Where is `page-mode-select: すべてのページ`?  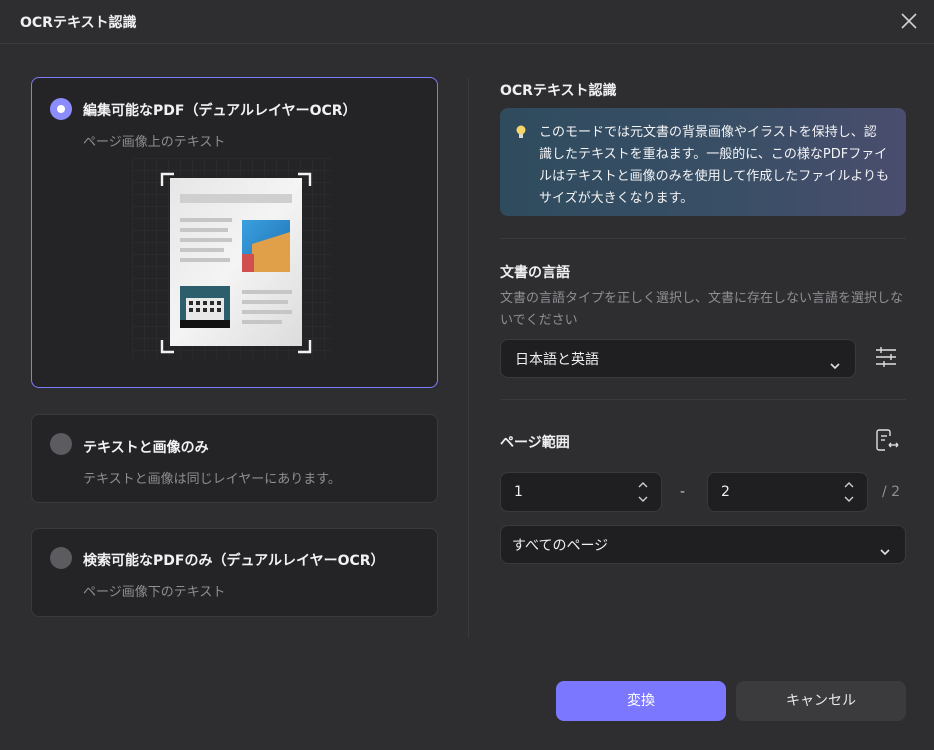
page-mode-select: すべてのページ is located at coordinates (703, 544).